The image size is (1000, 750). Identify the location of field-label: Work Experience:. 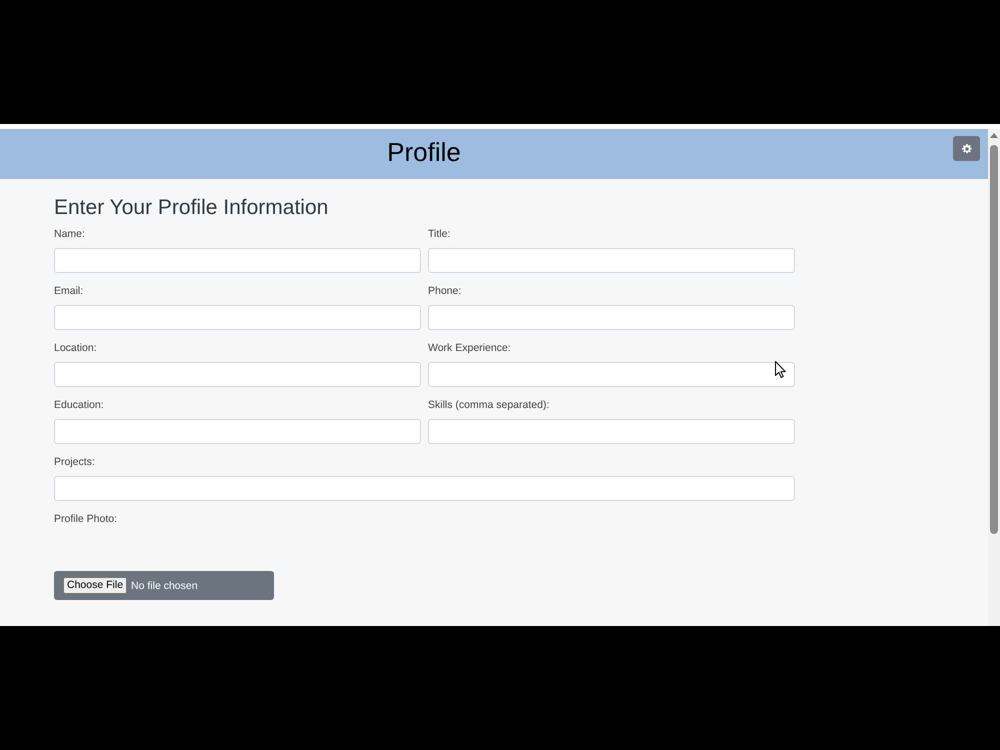
(469, 348).